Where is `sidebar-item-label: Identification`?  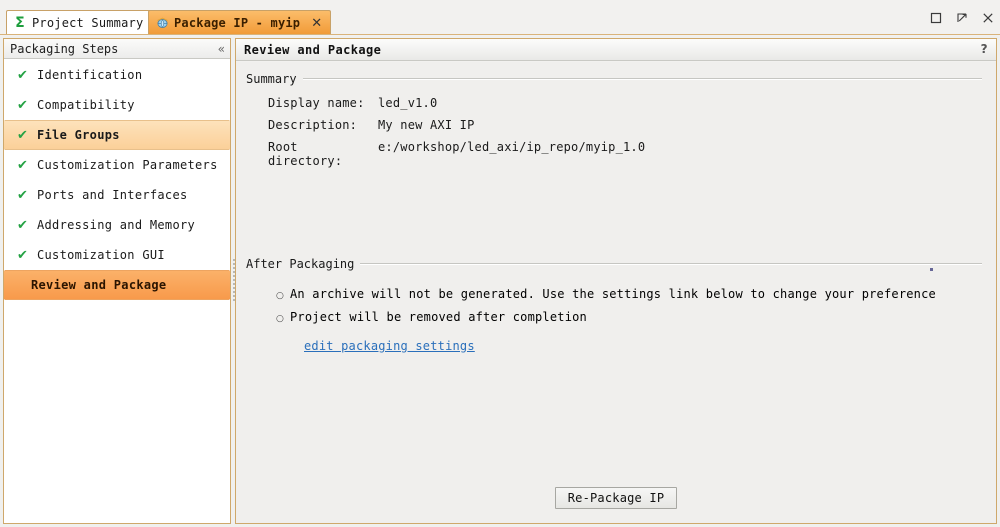
sidebar-item-label: Identification is located at coordinates (90, 75).